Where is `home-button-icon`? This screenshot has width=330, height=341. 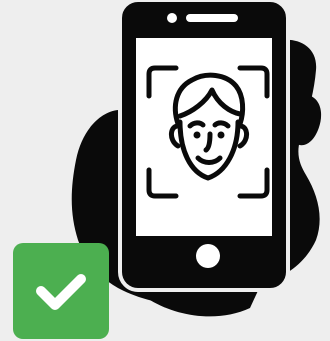
home-button-icon is located at coordinates (208, 256).